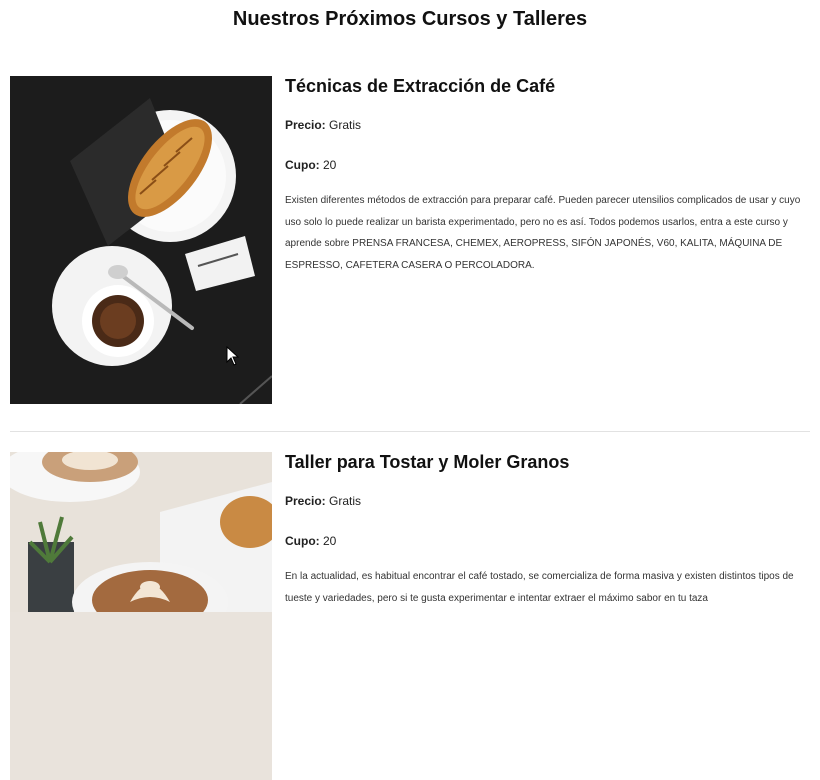 Image resolution: width=820 pixels, height=780 pixels. What do you see at coordinates (141, 532) in the screenshot?
I see `latte-art-photo-icon` at bounding box center [141, 532].